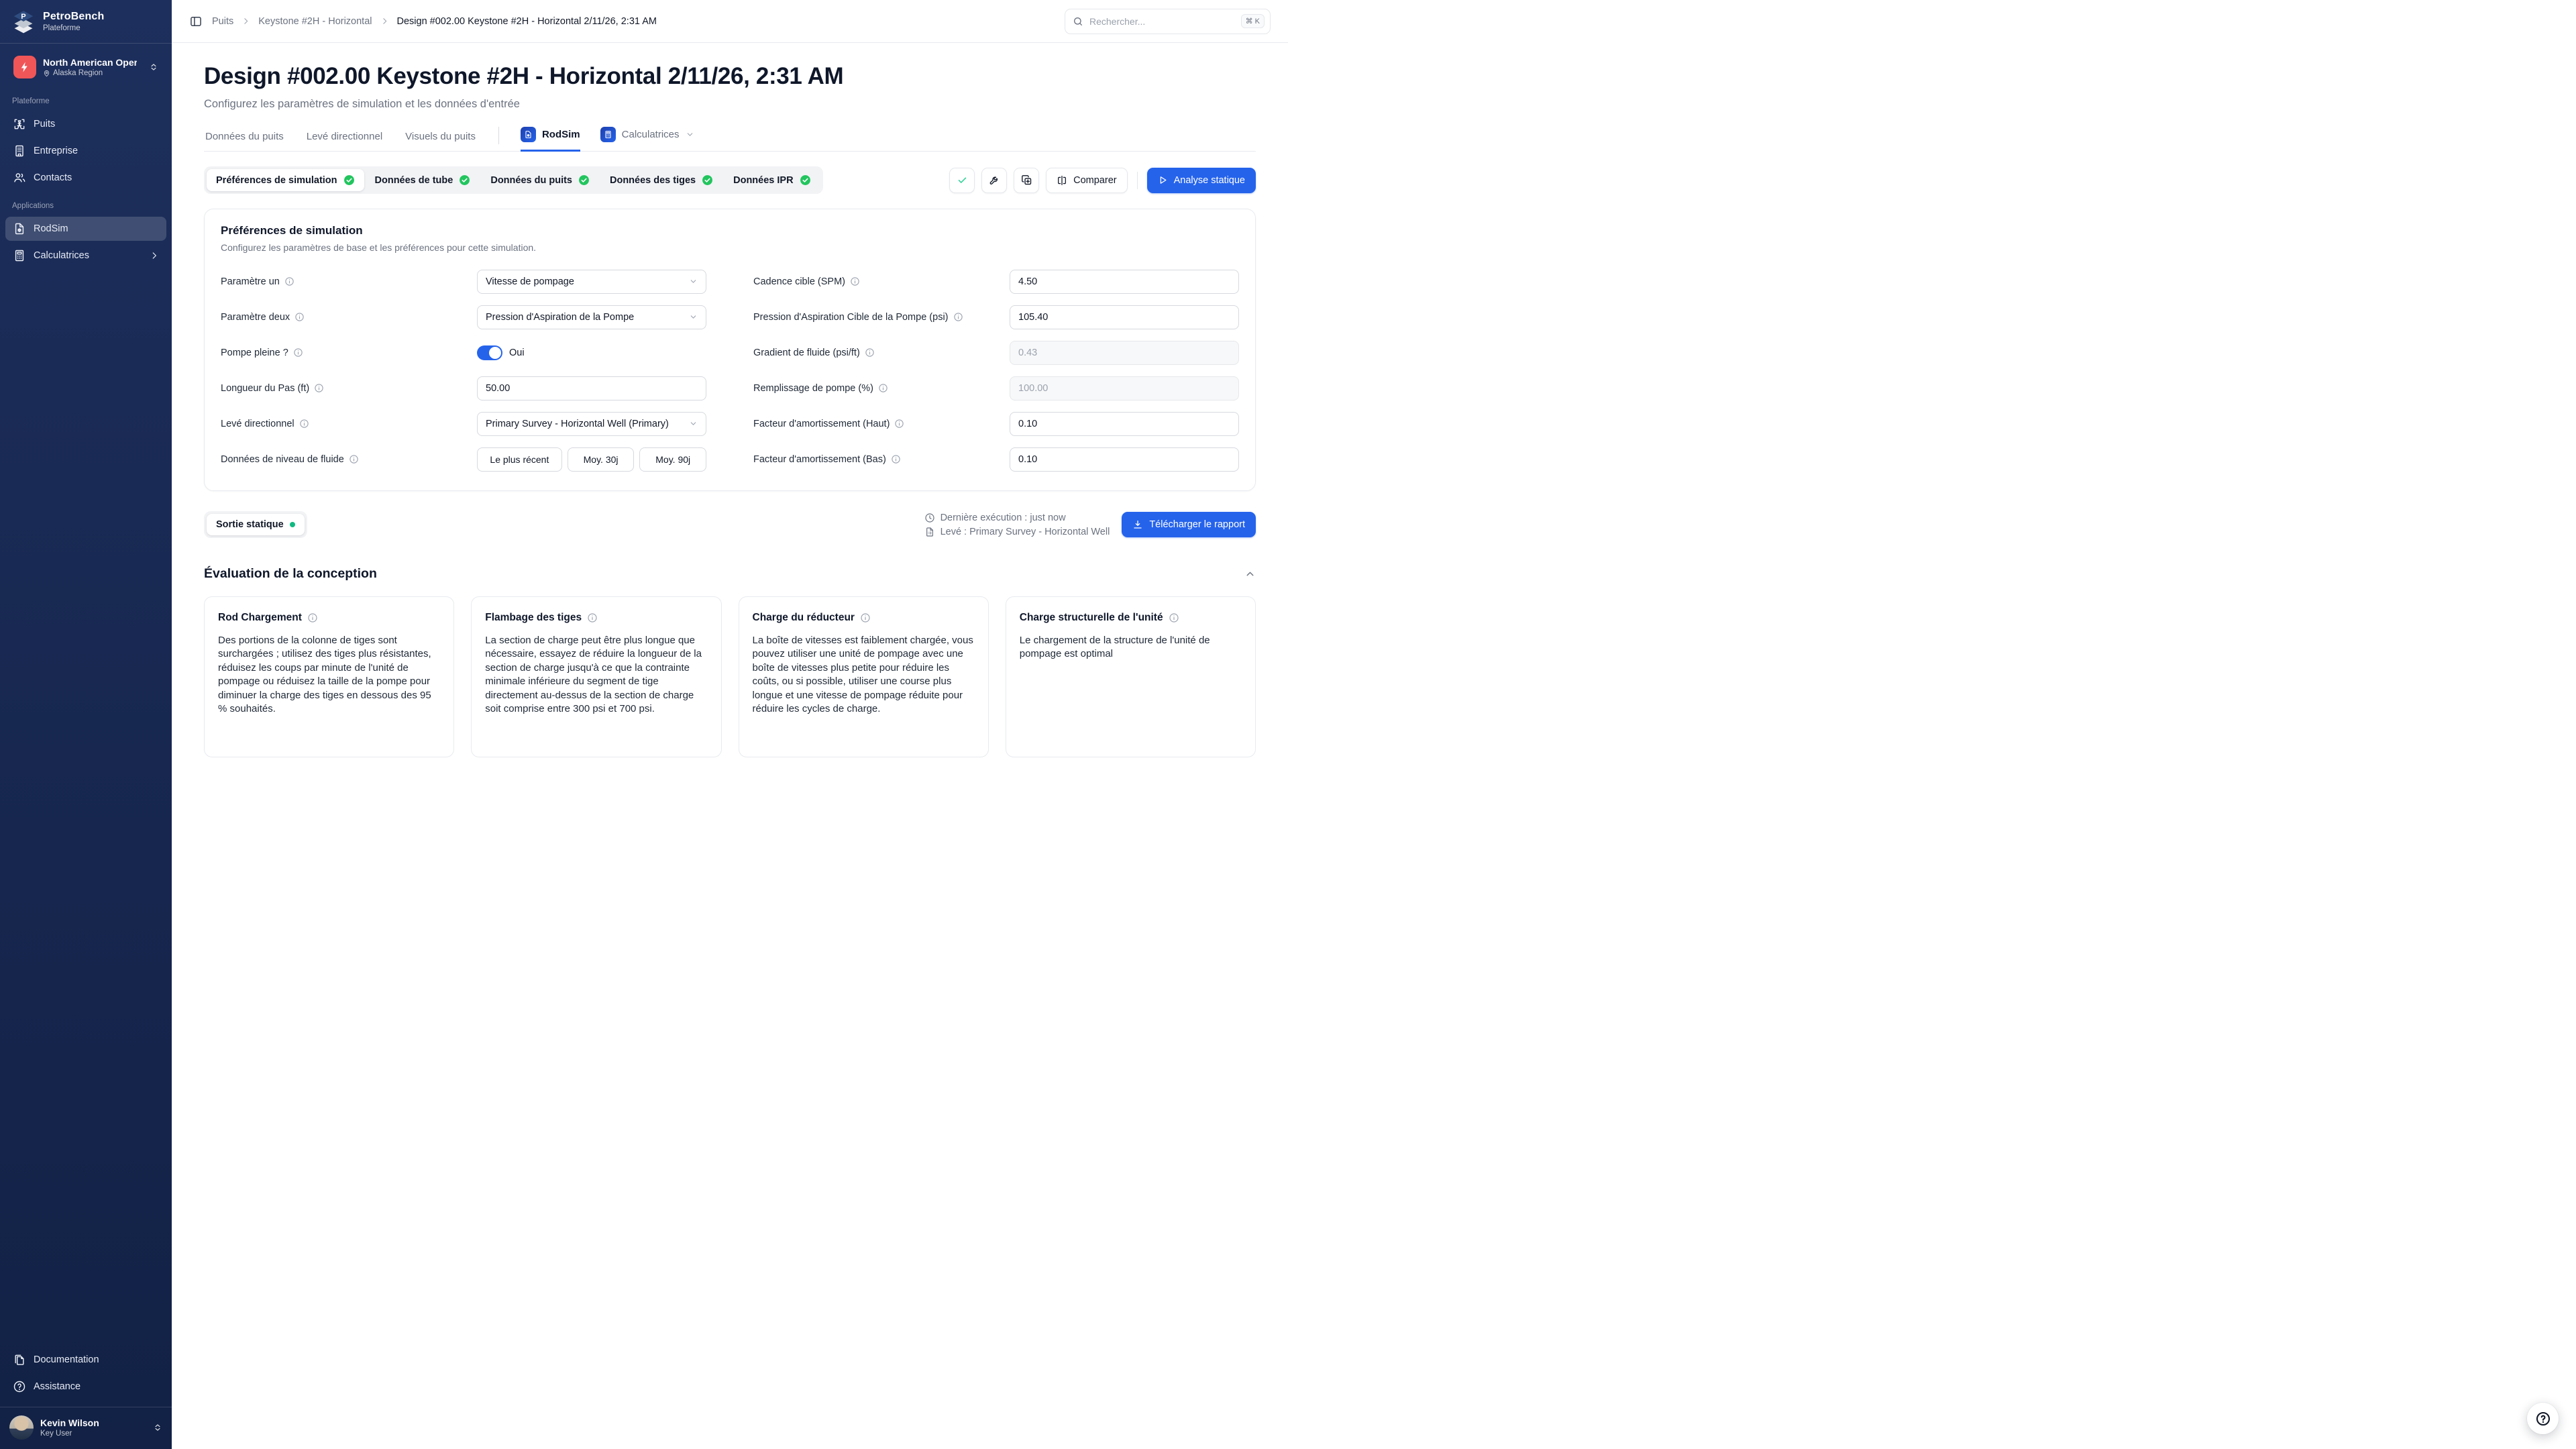 The height and width of the screenshot is (1449, 2576). I want to click on step-ipr: Données IPR, so click(772, 180).